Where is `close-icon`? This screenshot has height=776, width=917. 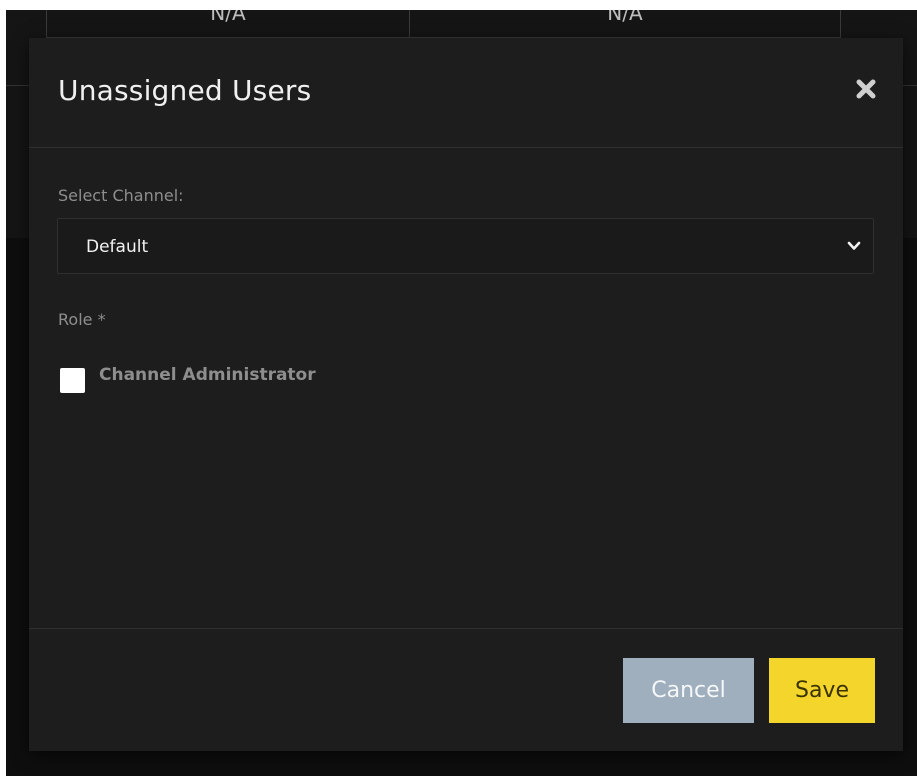
close-icon is located at coordinates (866, 89).